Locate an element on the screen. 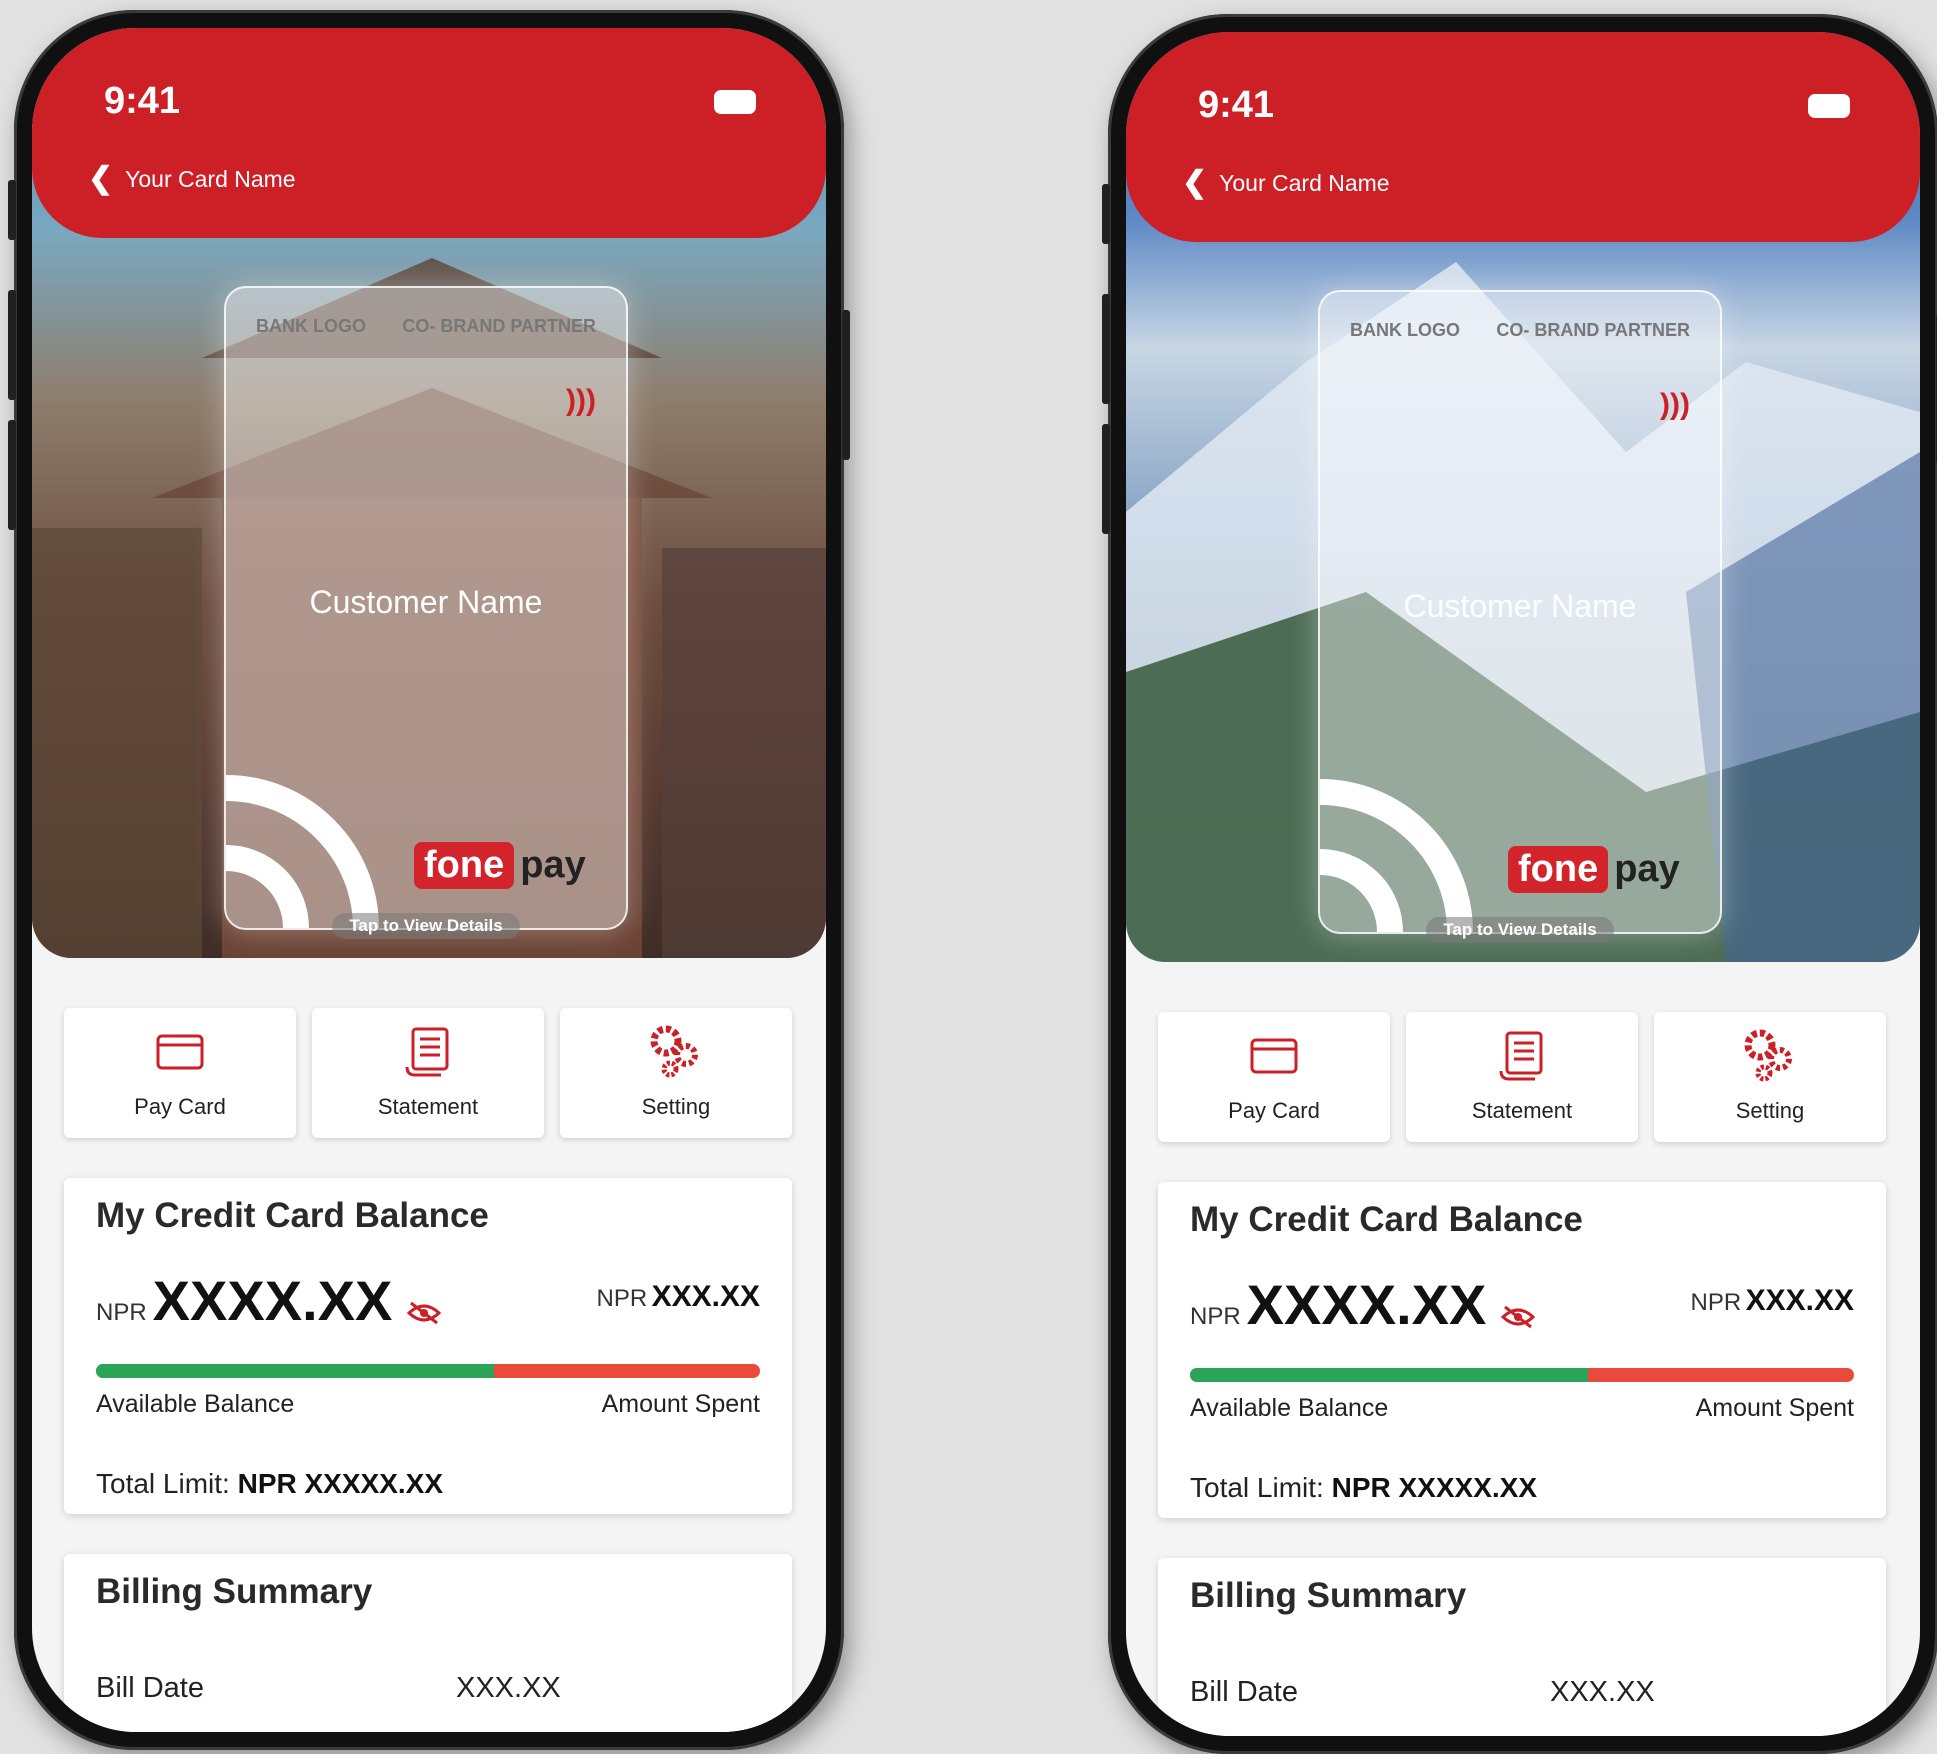 The height and width of the screenshot is (1754, 1937). co-brand-partner-logo: CO- BRAND PARTNER is located at coordinates (1593, 330).